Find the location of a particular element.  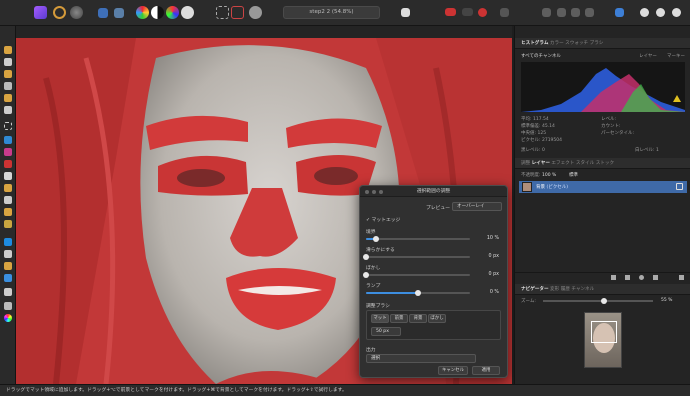

tab-swatches: スウォッチ is located at coordinates (576, 43).